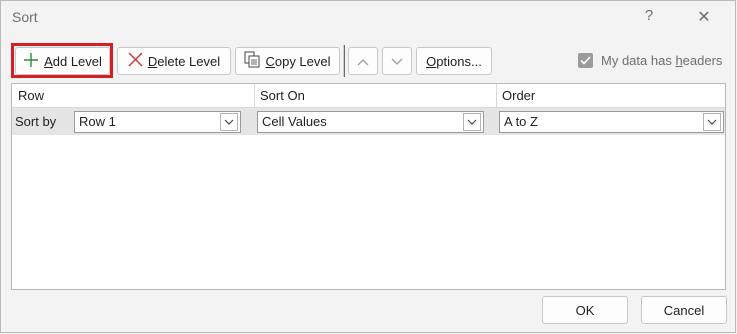  I want to click on column-header-order: Order, so click(611, 96).